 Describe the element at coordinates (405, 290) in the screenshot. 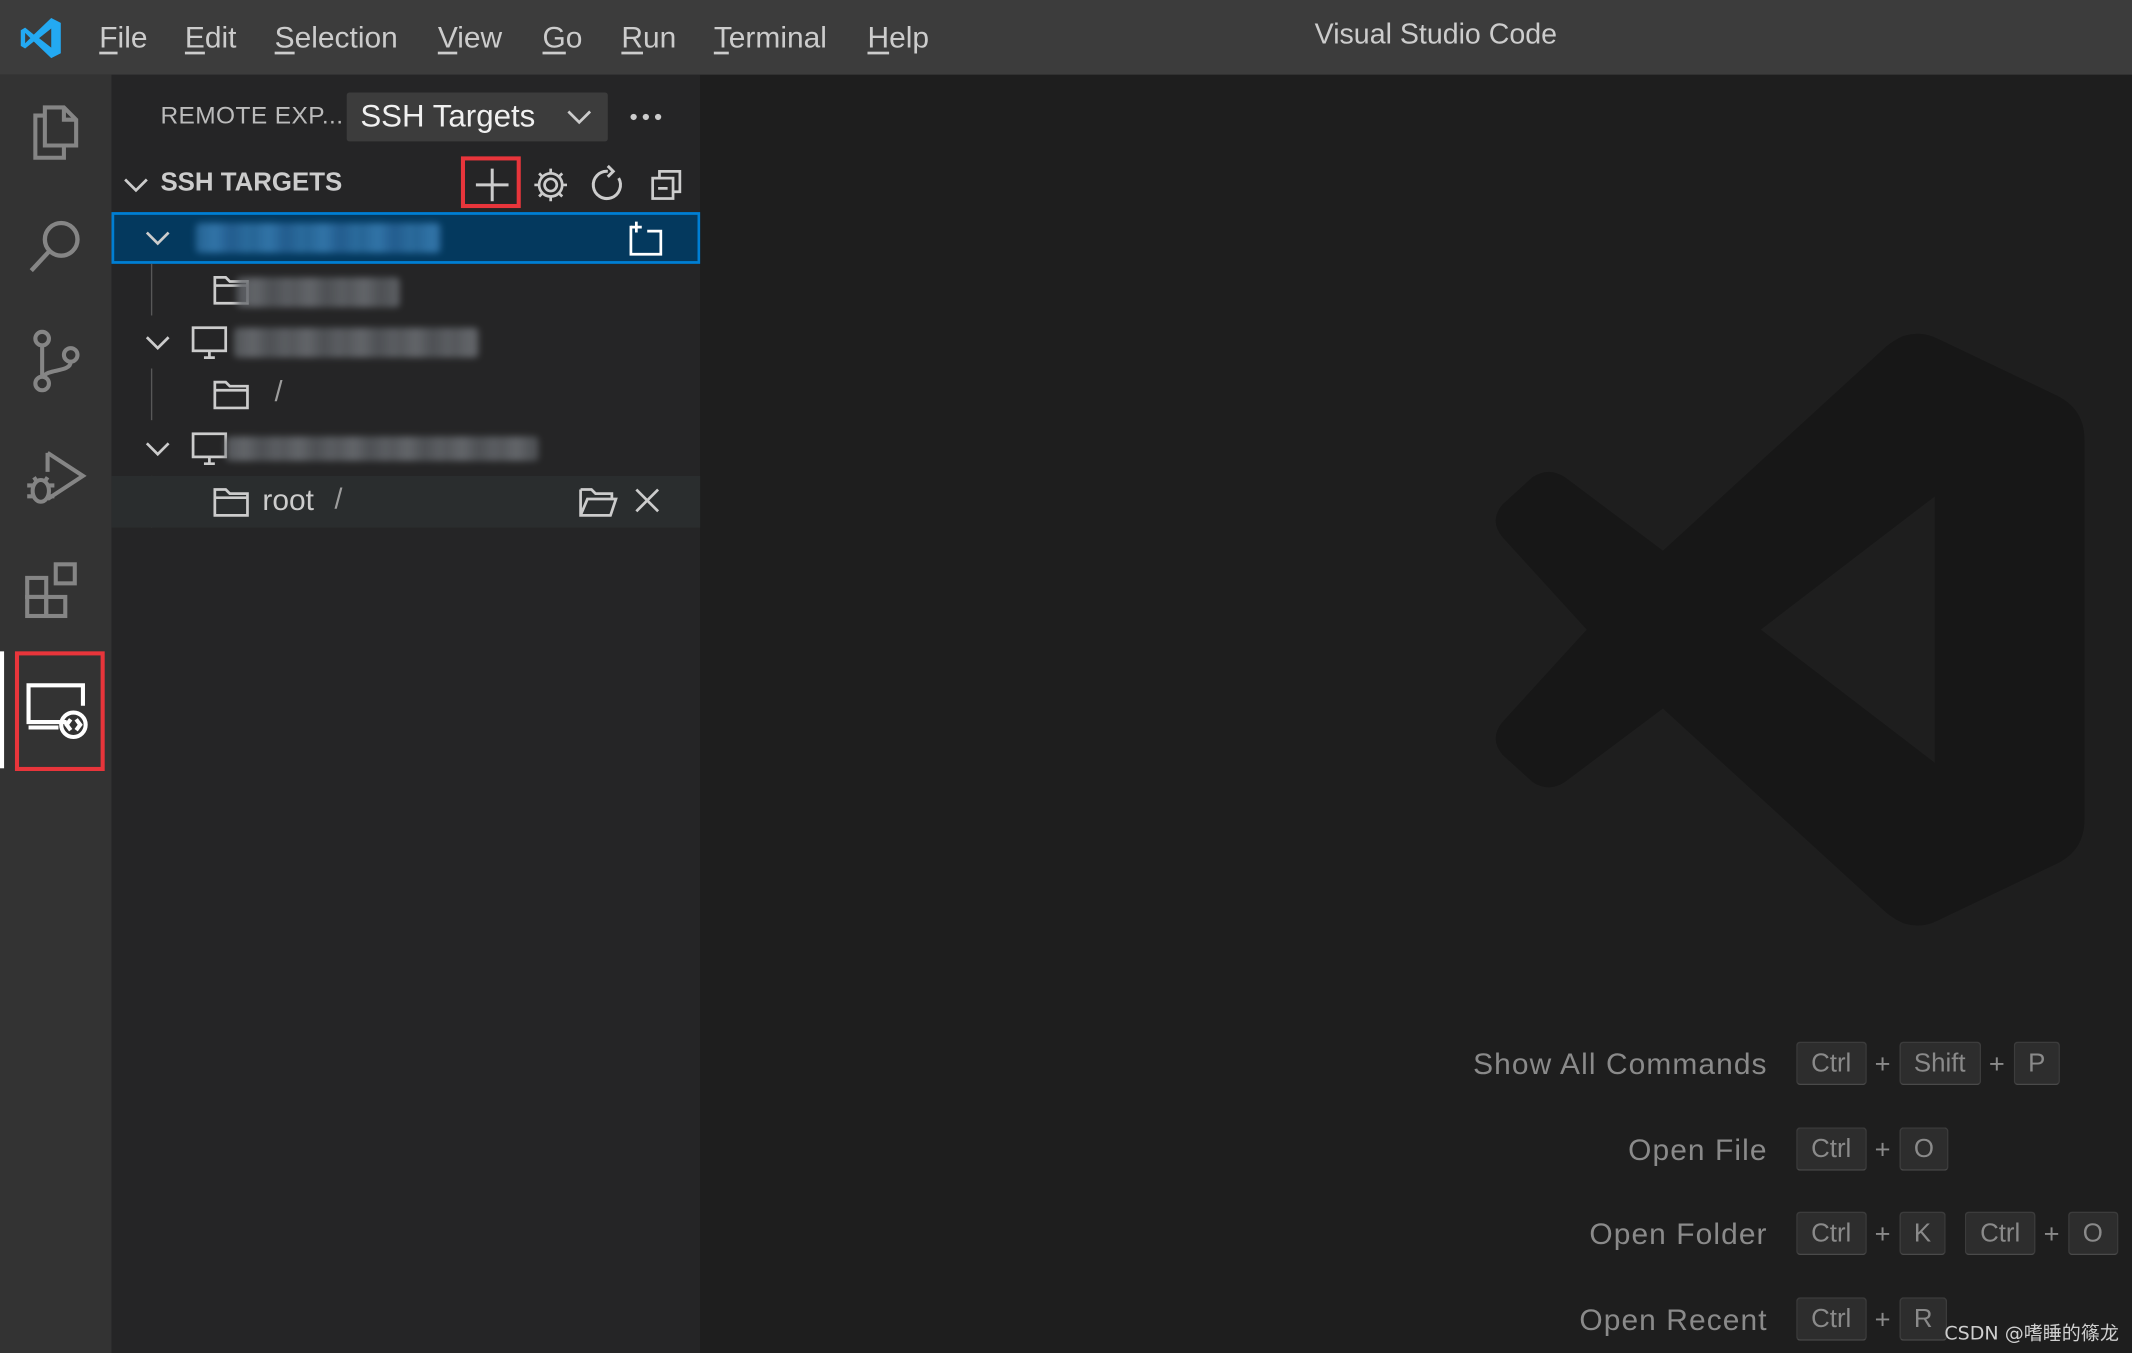

I see `ssh-folder-row` at that location.